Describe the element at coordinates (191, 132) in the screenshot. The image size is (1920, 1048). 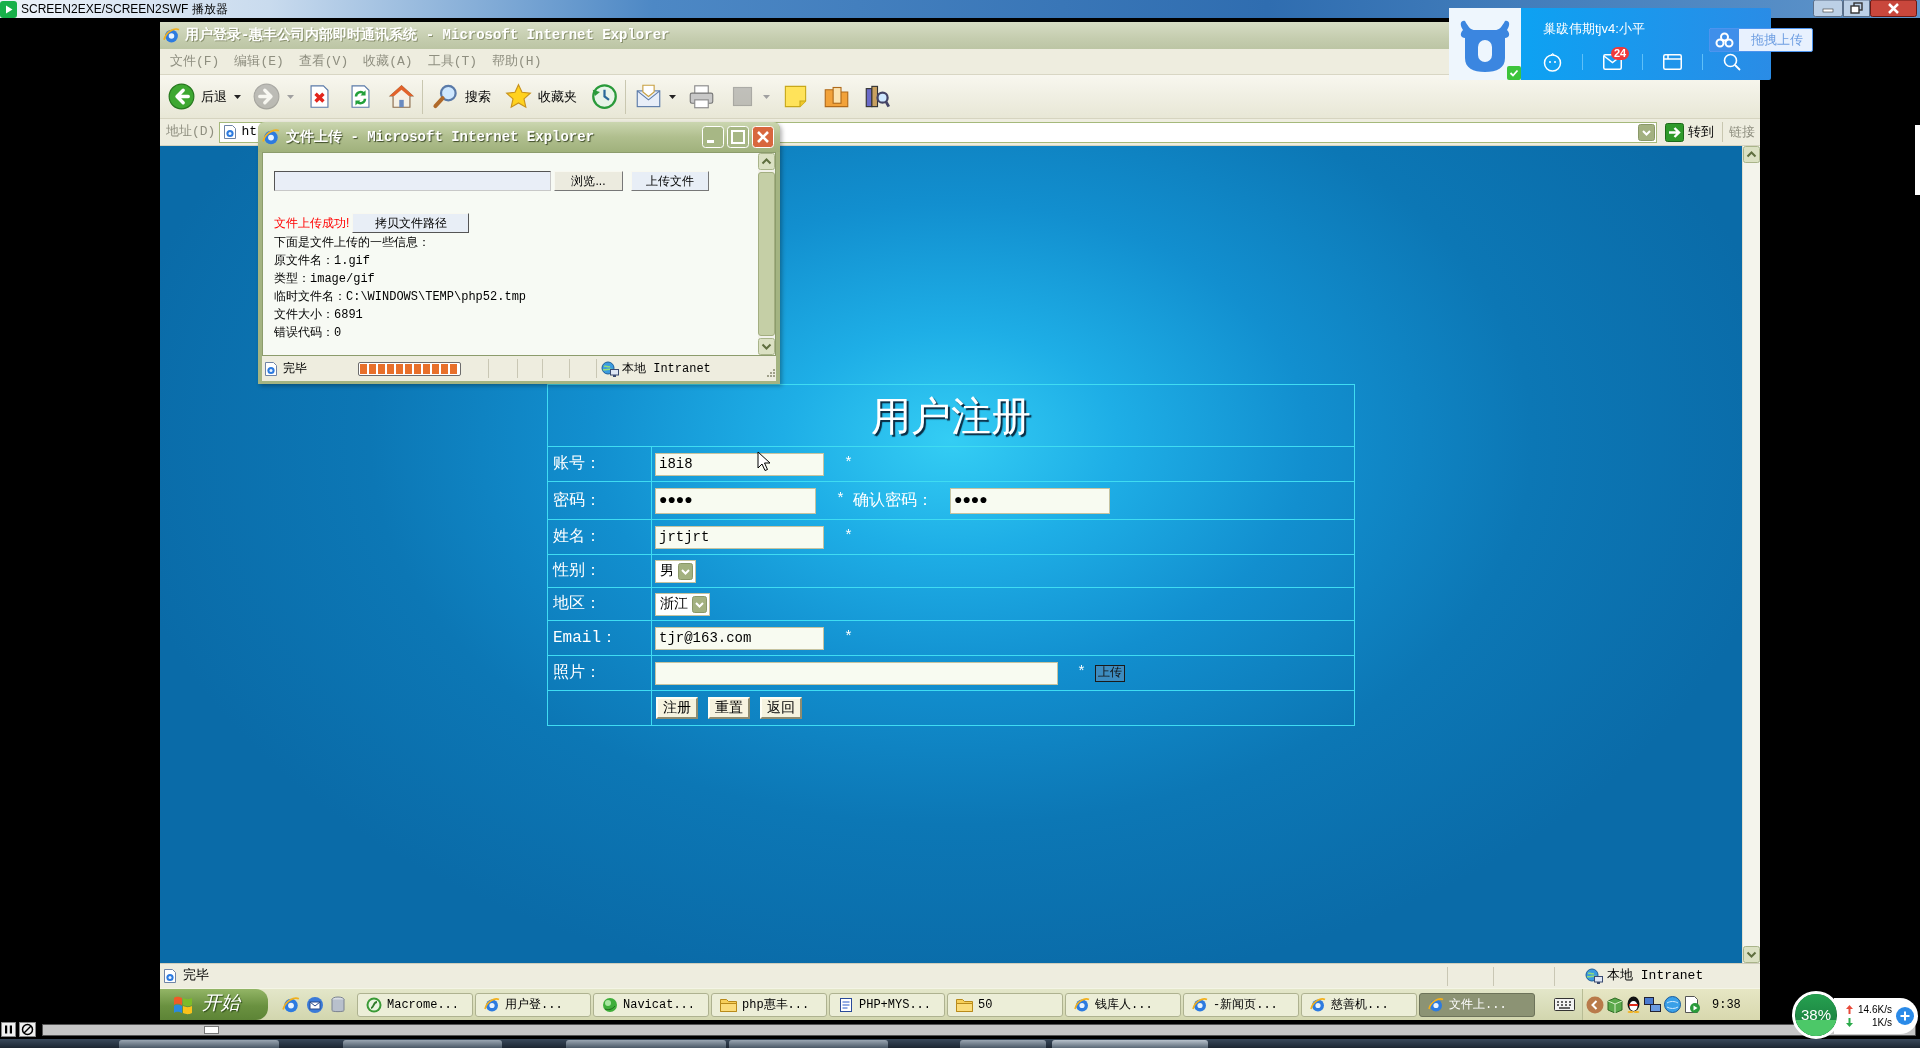
I see `address-label: 地址(D)` at that location.